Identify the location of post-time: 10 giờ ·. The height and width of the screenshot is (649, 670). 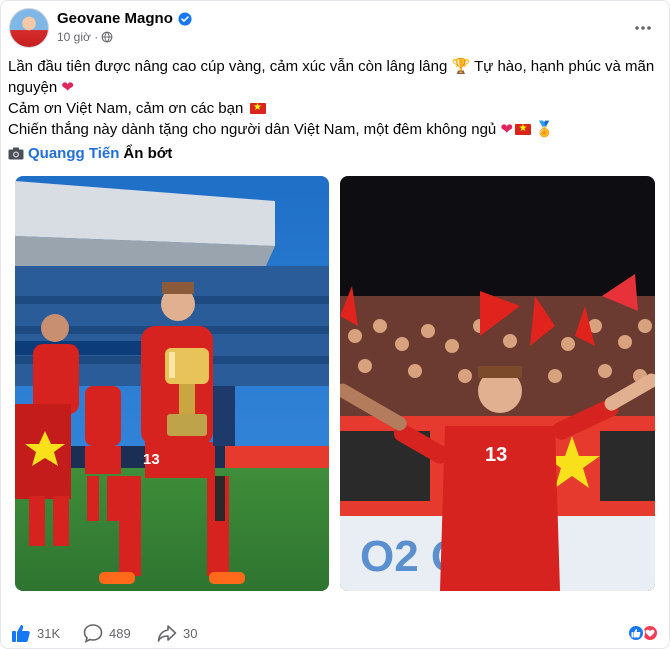
(77, 37).